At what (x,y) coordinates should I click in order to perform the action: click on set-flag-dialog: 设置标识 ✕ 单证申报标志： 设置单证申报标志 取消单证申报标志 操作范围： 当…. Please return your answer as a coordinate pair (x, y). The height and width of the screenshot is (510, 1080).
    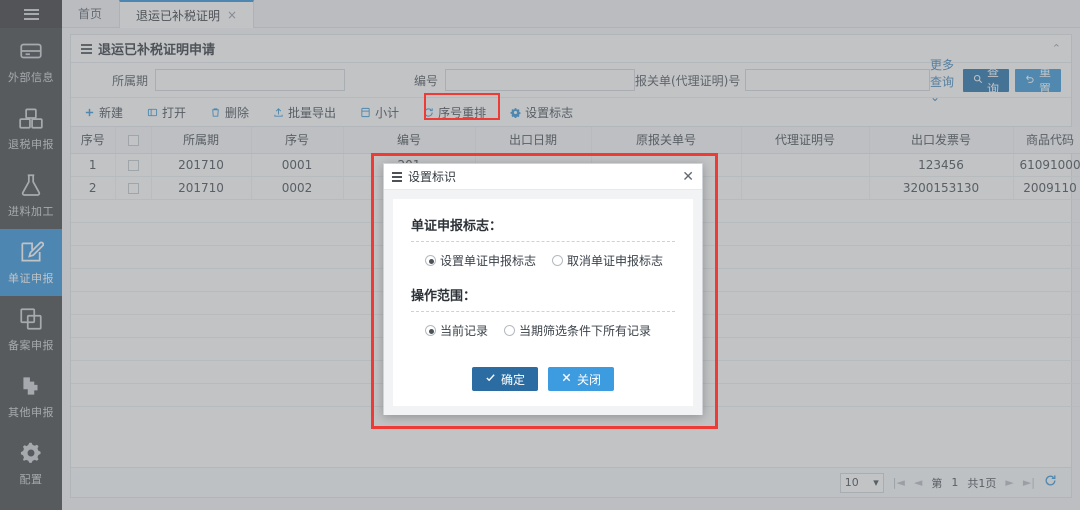
    Looking at the image, I should click on (543, 289).